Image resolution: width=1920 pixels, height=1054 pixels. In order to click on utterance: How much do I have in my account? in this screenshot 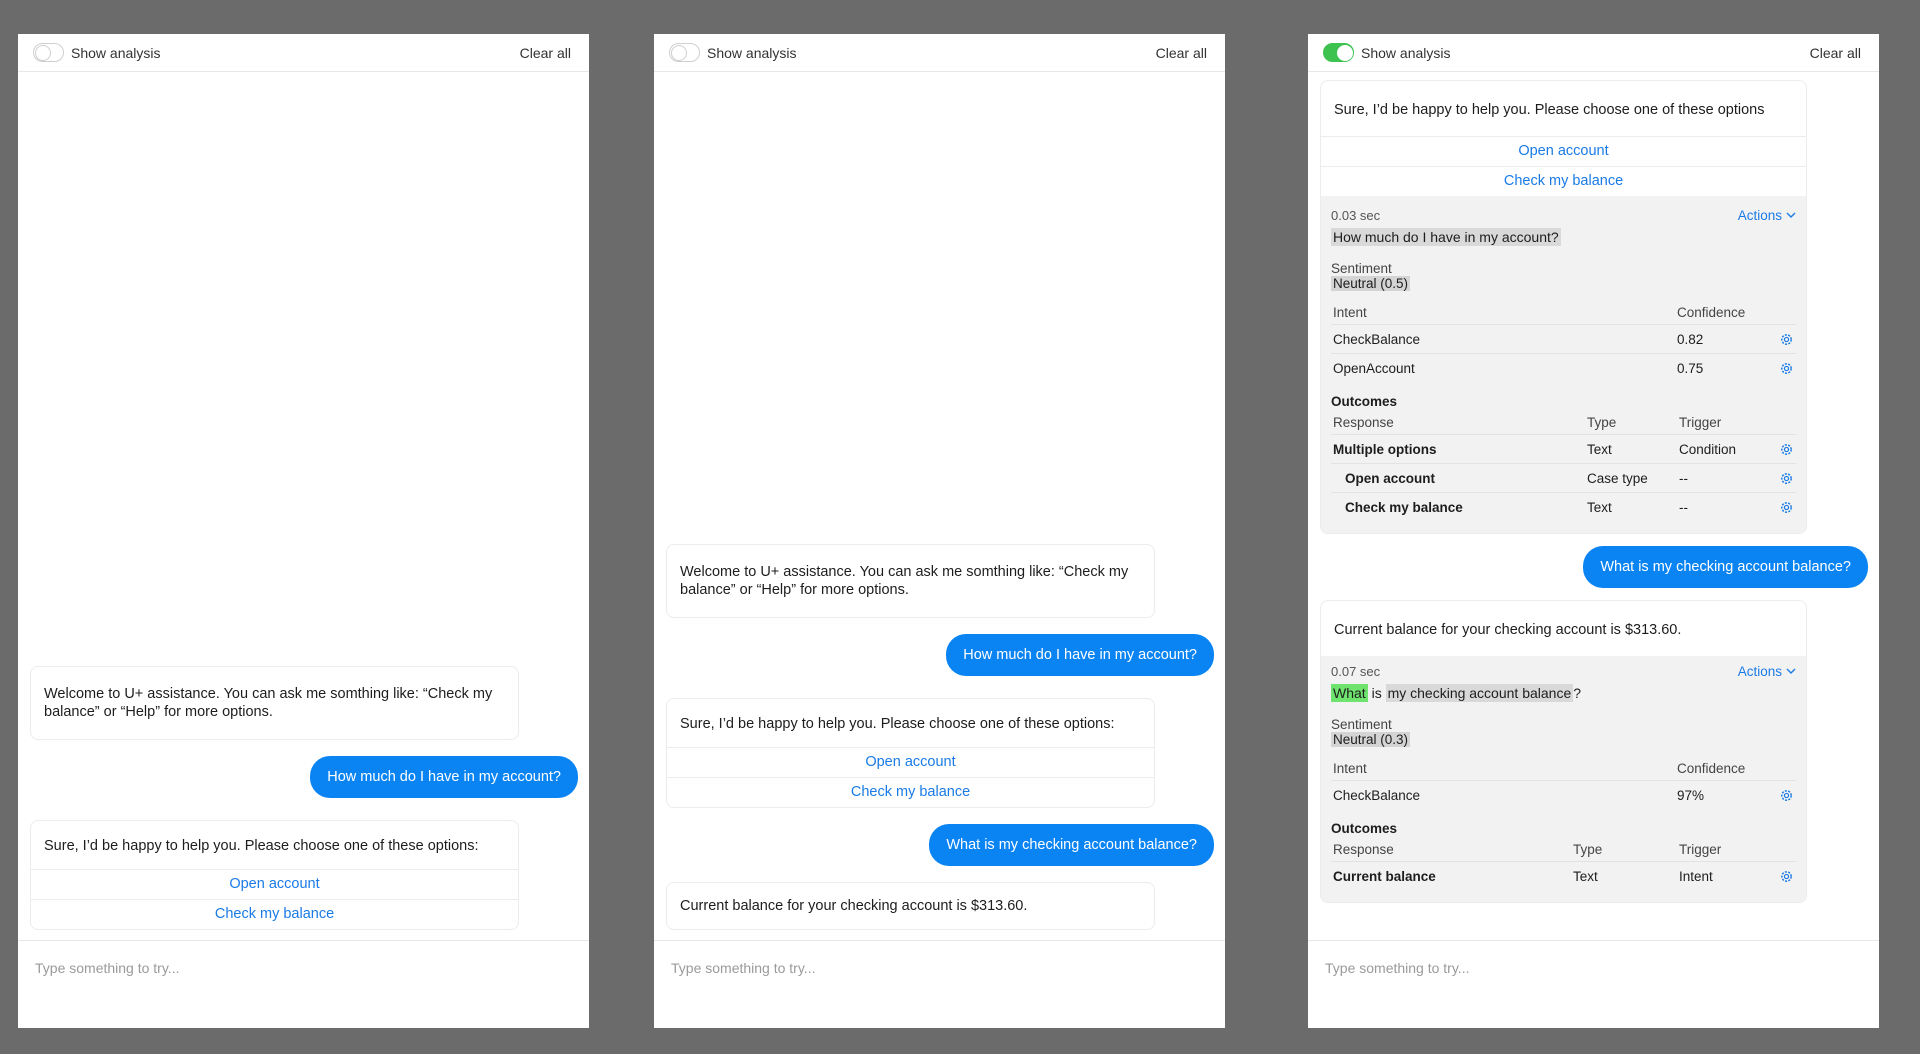, I will do `click(1563, 237)`.